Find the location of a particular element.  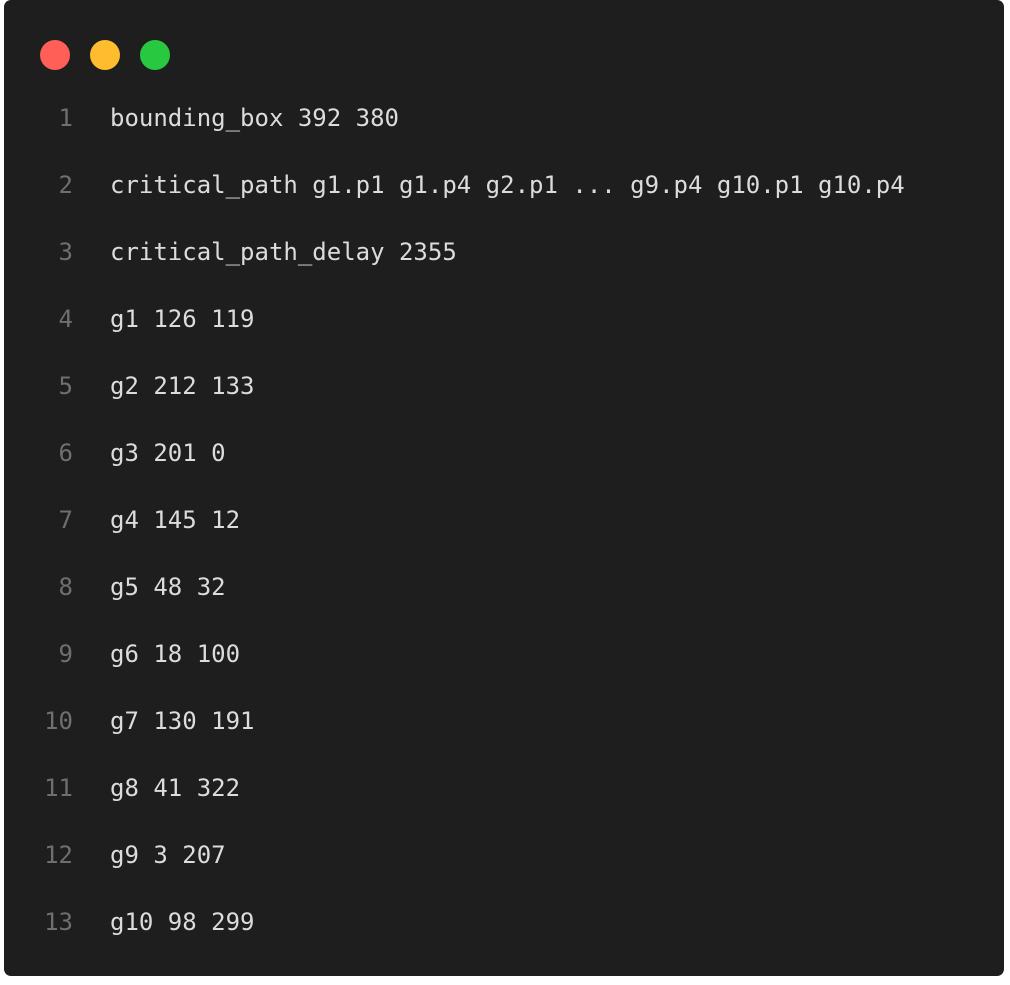

line-number: 9 is located at coordinates (65, 654).